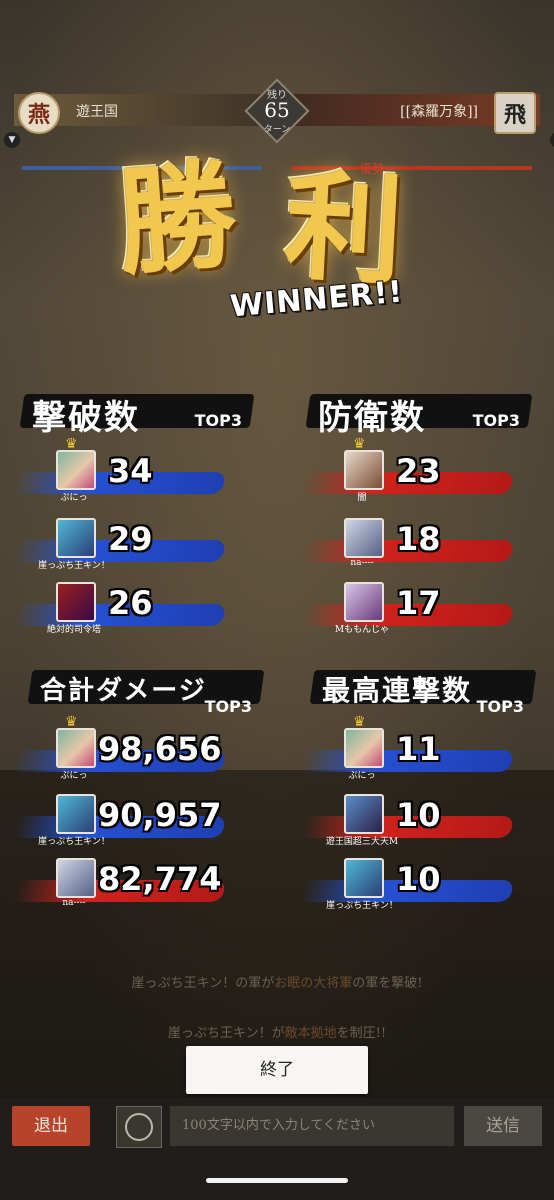 Image resolution: width=554 pixels, height=1200 pixels. I want to click on player-name: Mももんじゃ, so click(362, 630).